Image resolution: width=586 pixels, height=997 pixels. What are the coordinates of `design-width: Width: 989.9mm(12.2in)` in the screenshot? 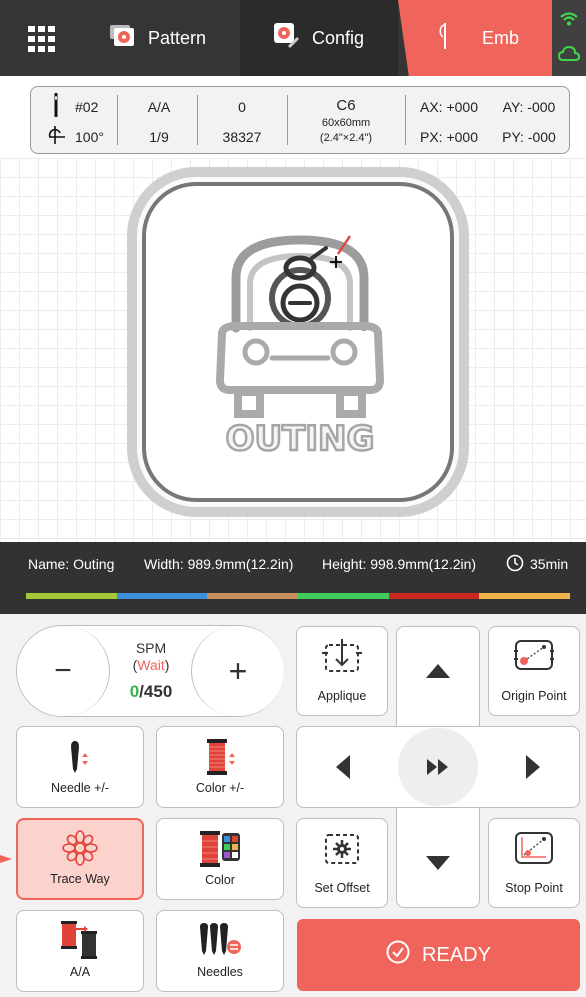 It's located at (219, 564).